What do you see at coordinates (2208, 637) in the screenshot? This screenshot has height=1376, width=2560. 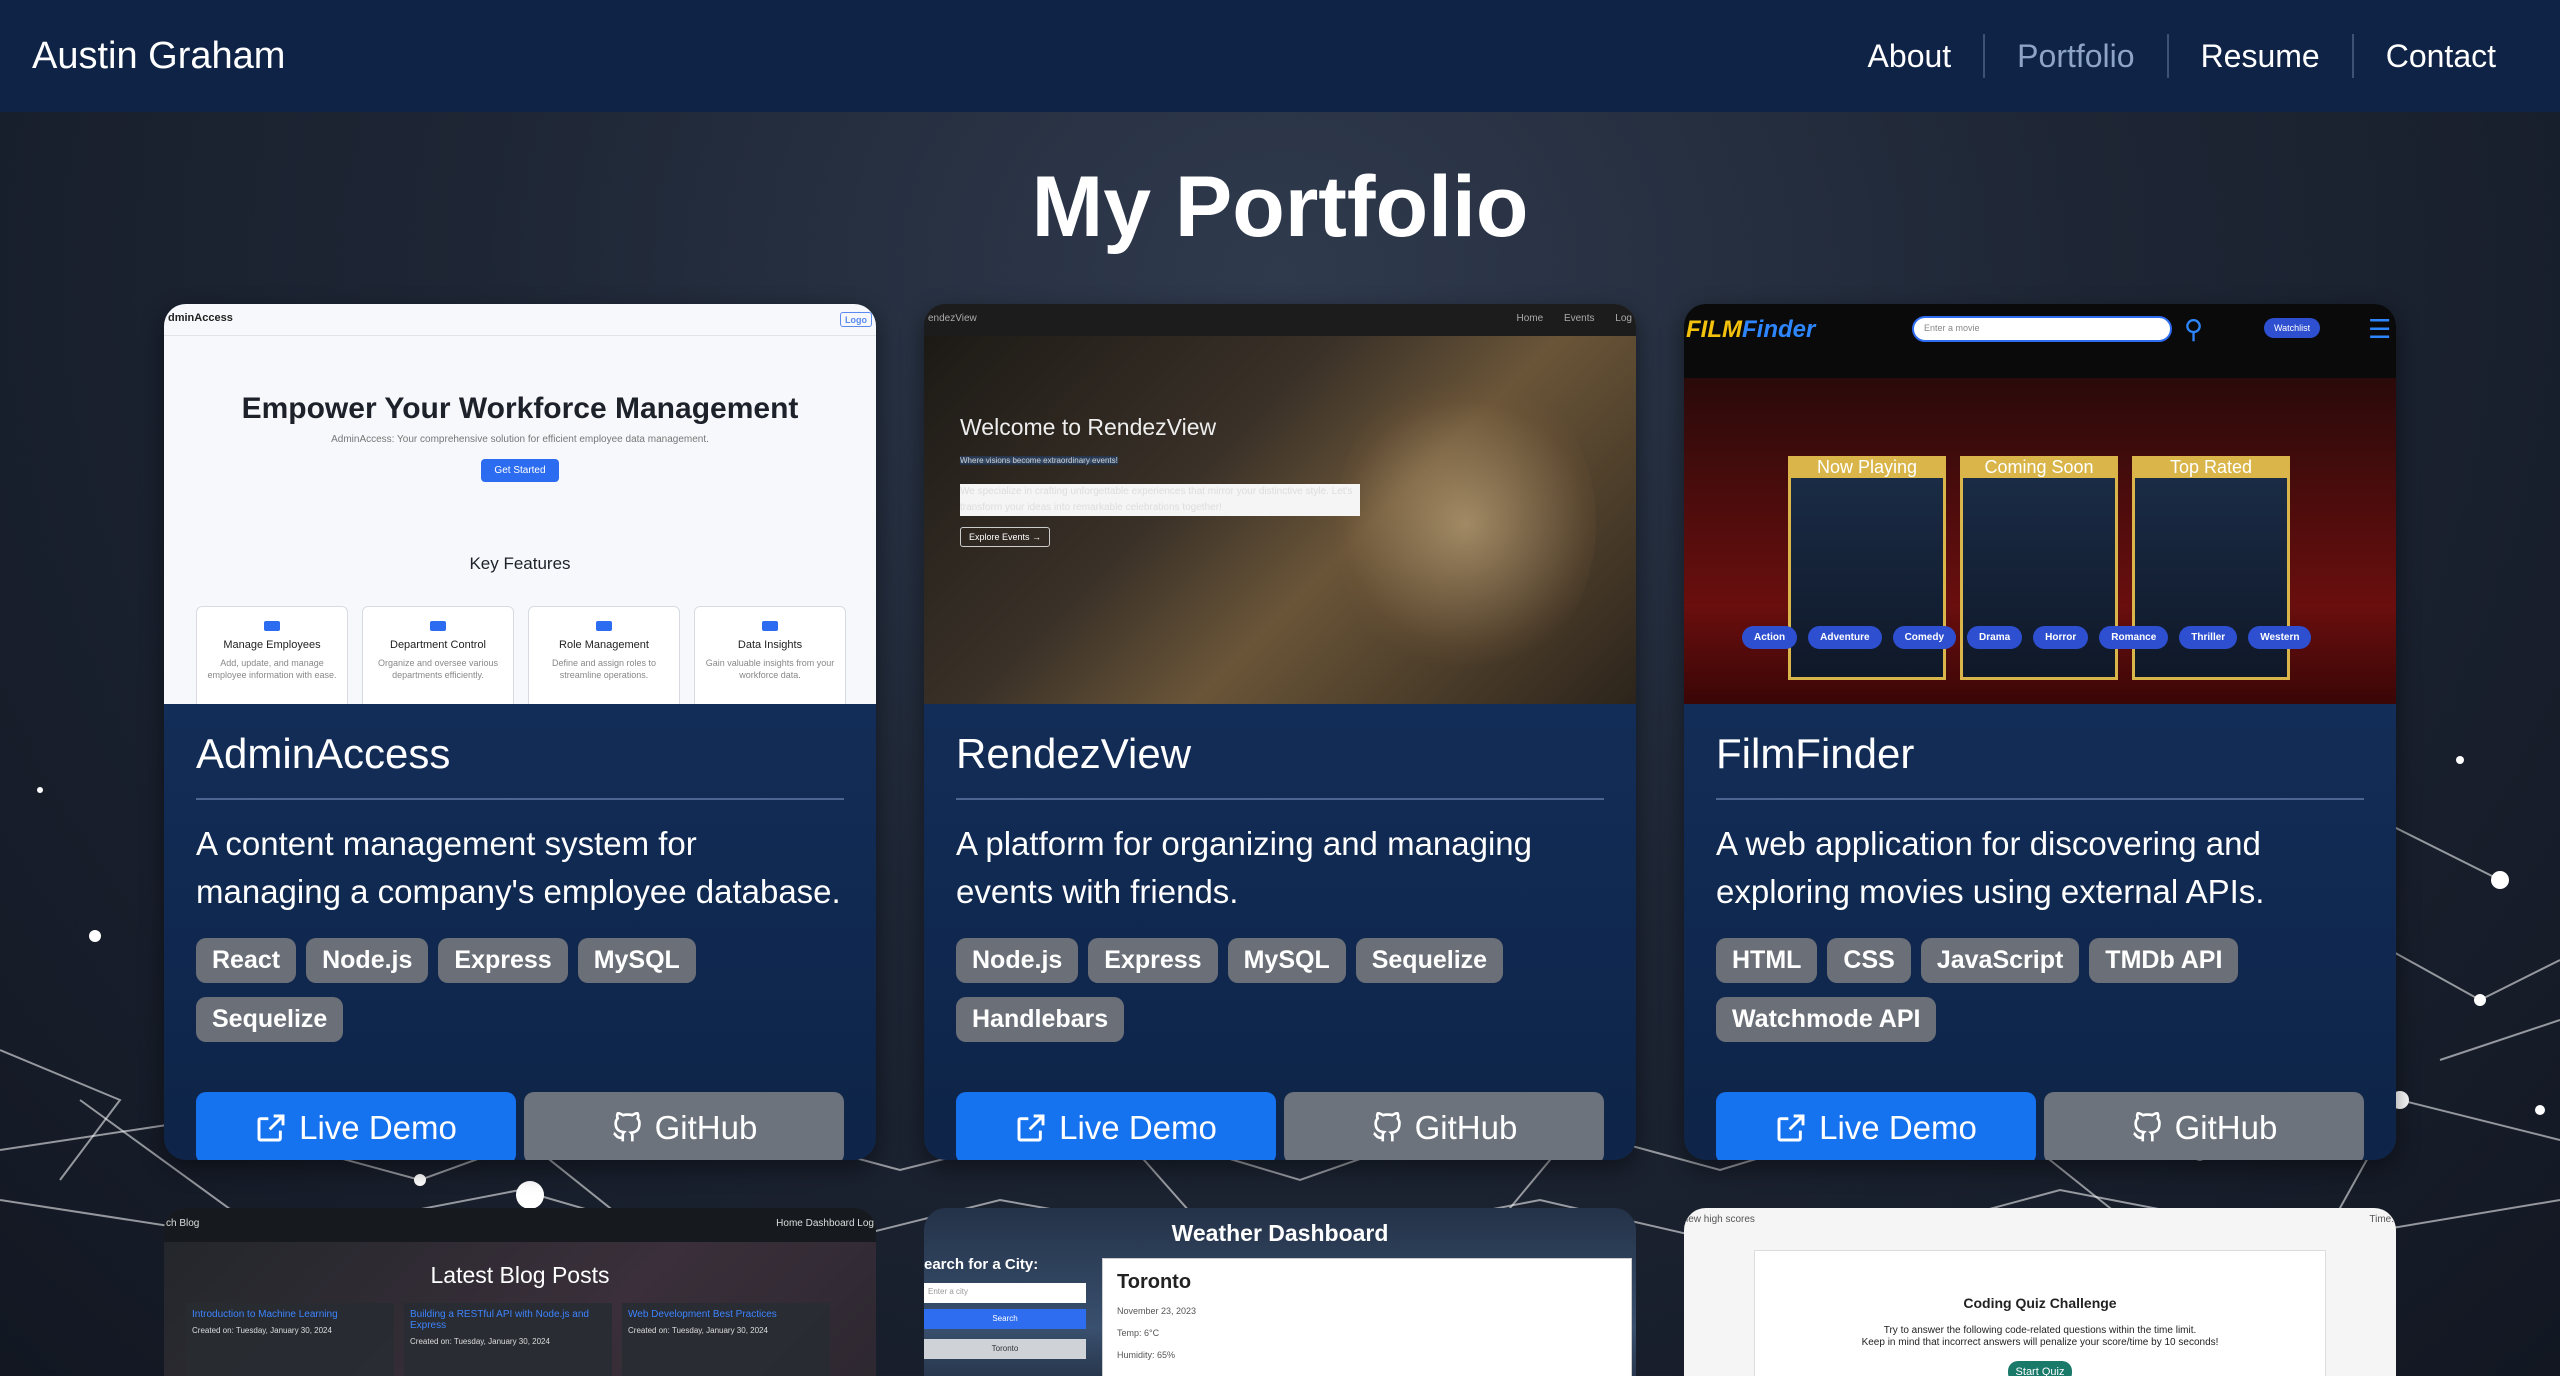 I see `genre-pill: Thriller` at bounding box center [2208, 637].